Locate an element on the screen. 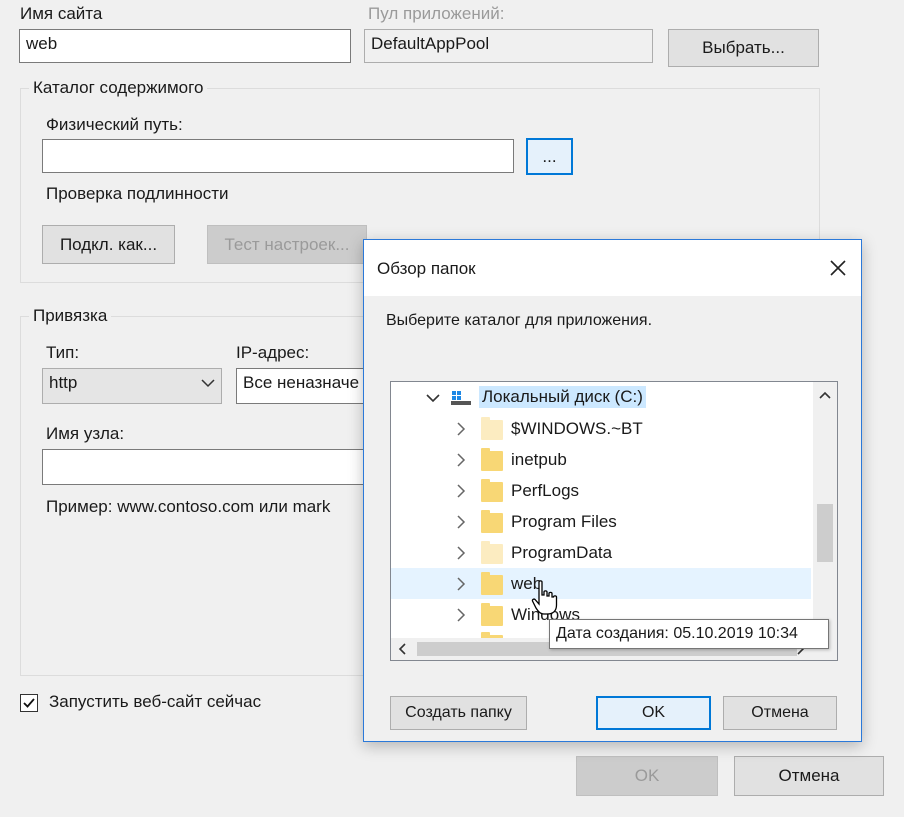 The width and height of the screenshot is (904, 817). tree-item: $WINDOWS.~BT is located at coordinates (601, 428).